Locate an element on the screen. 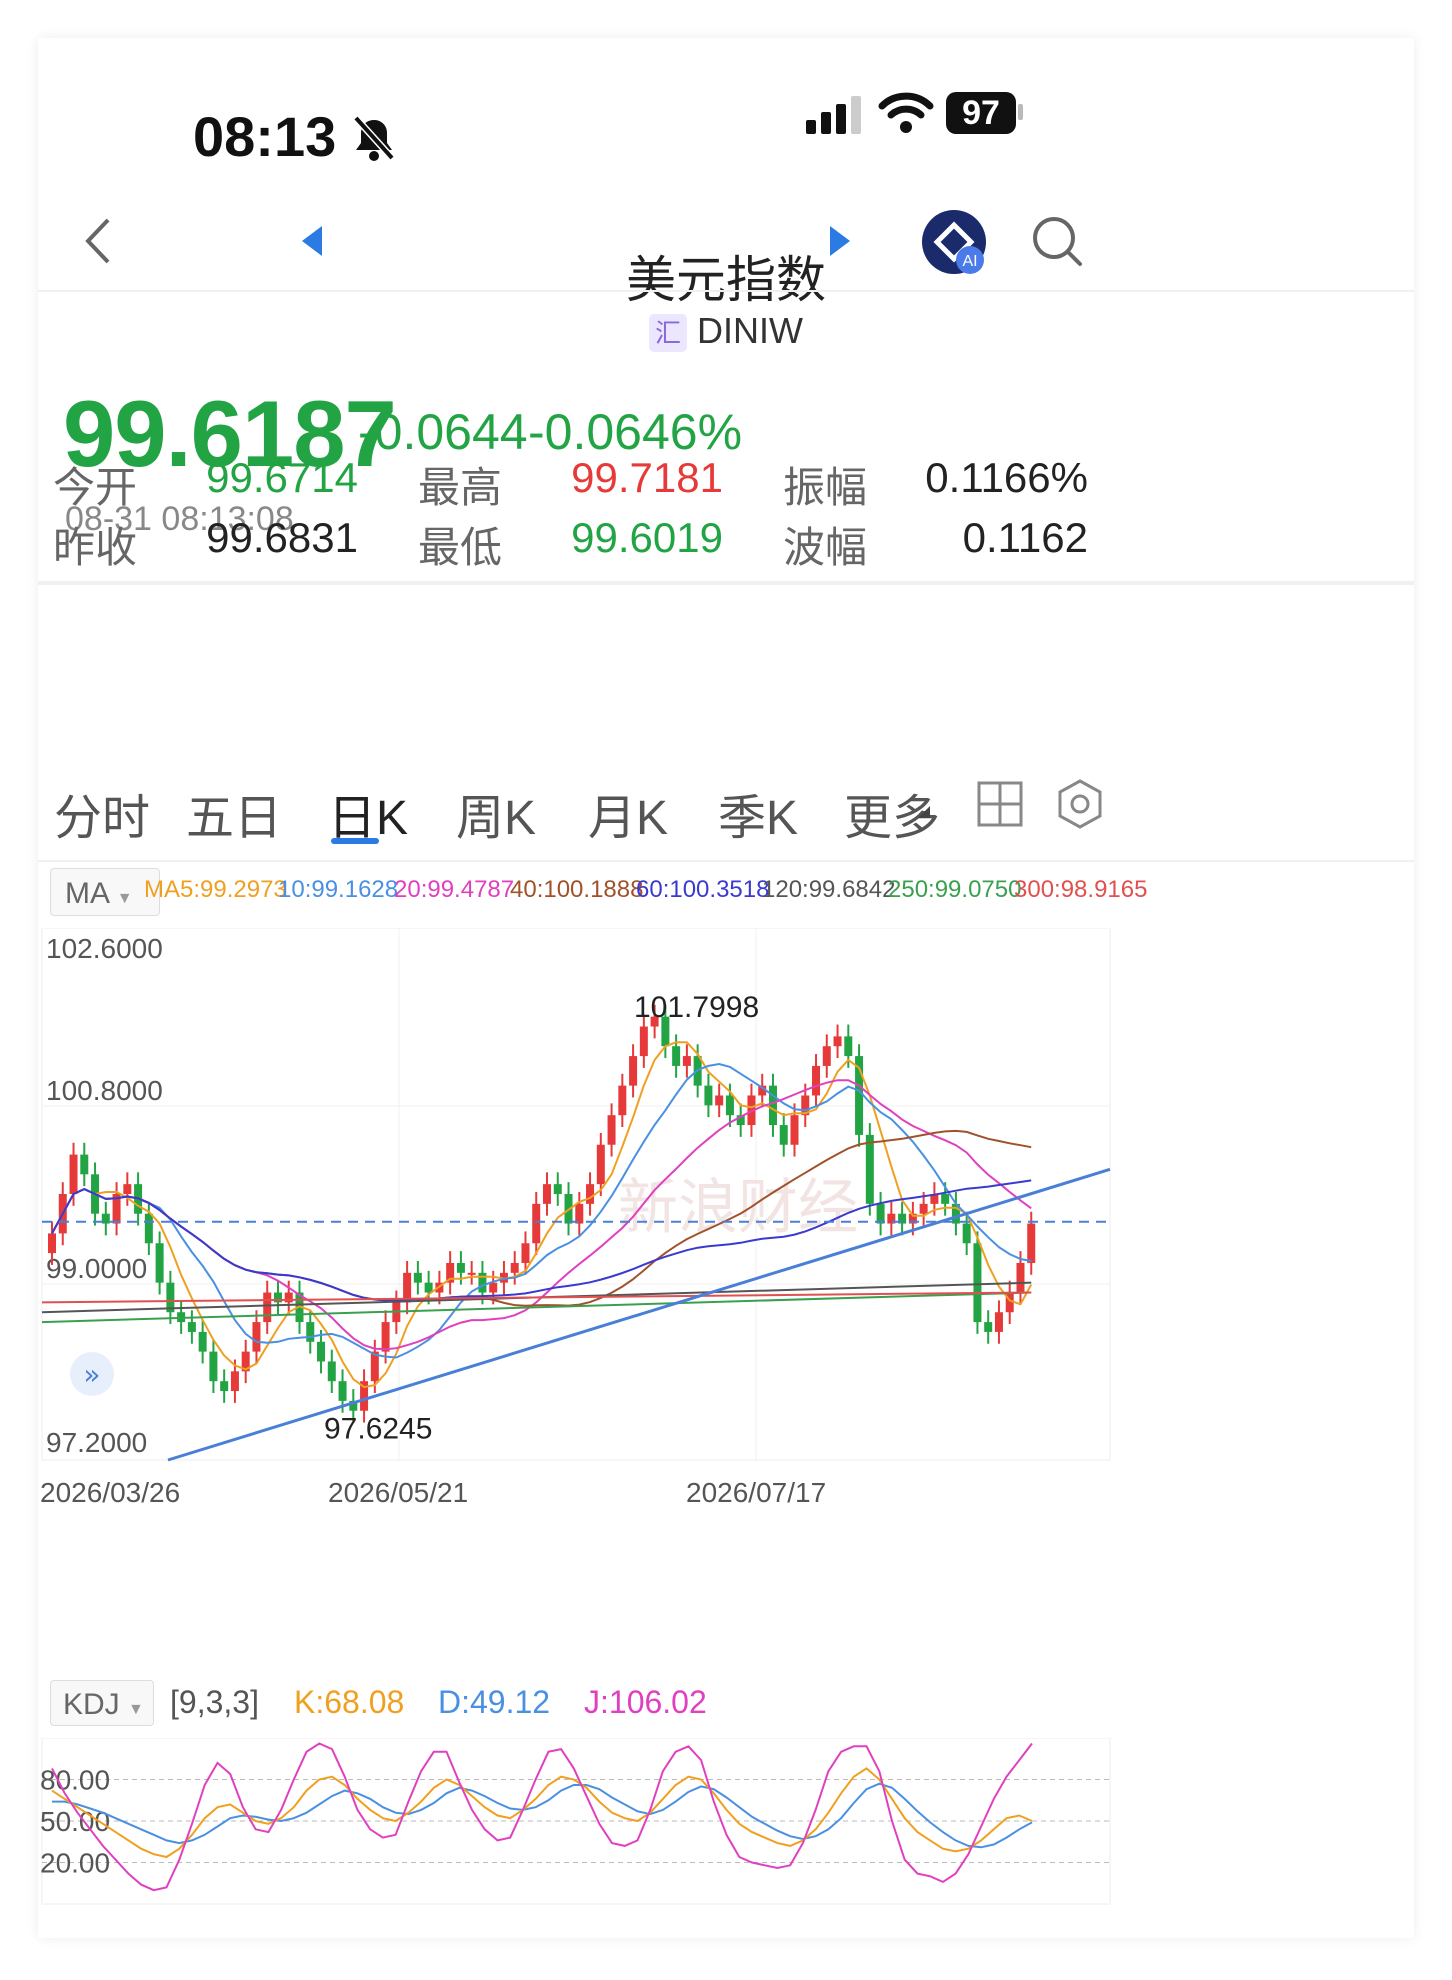  kdj-params: [9,3,3] is located at coordinates (214, 1702).